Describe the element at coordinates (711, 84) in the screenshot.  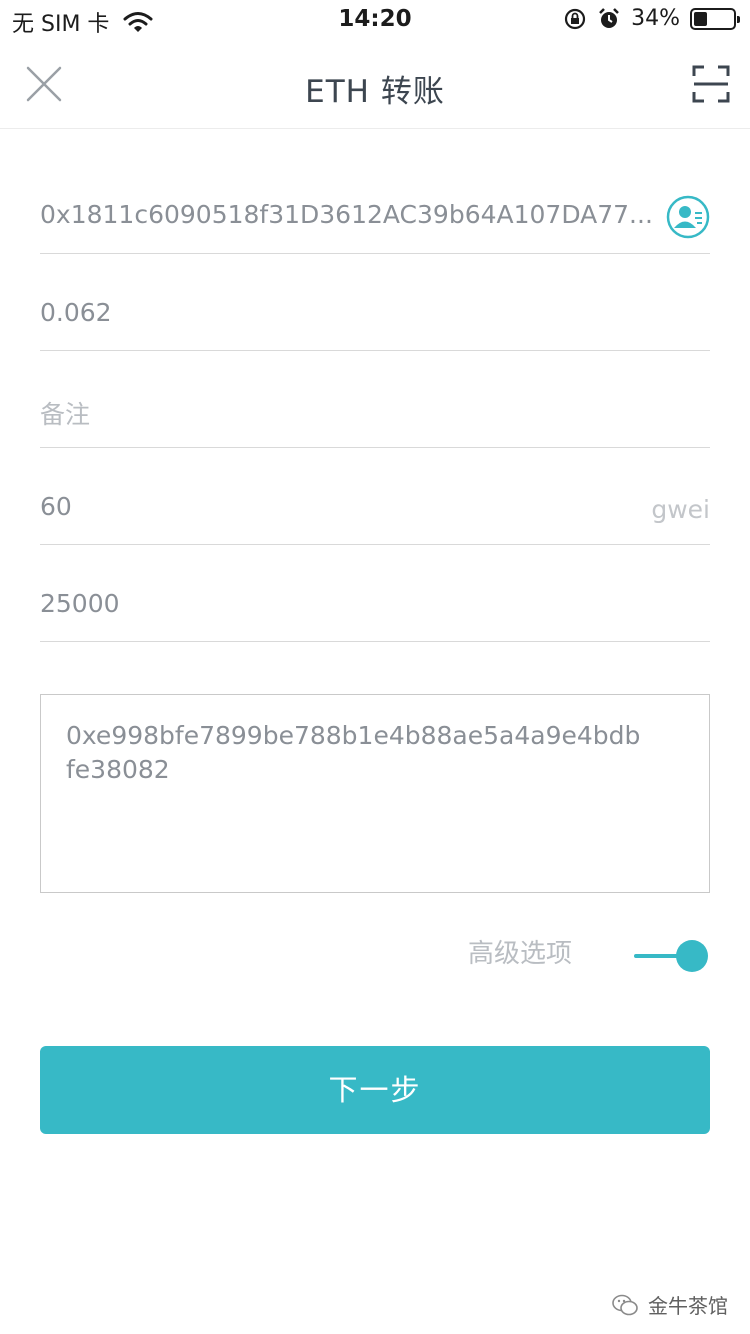
I see `scan-icon` at that location.